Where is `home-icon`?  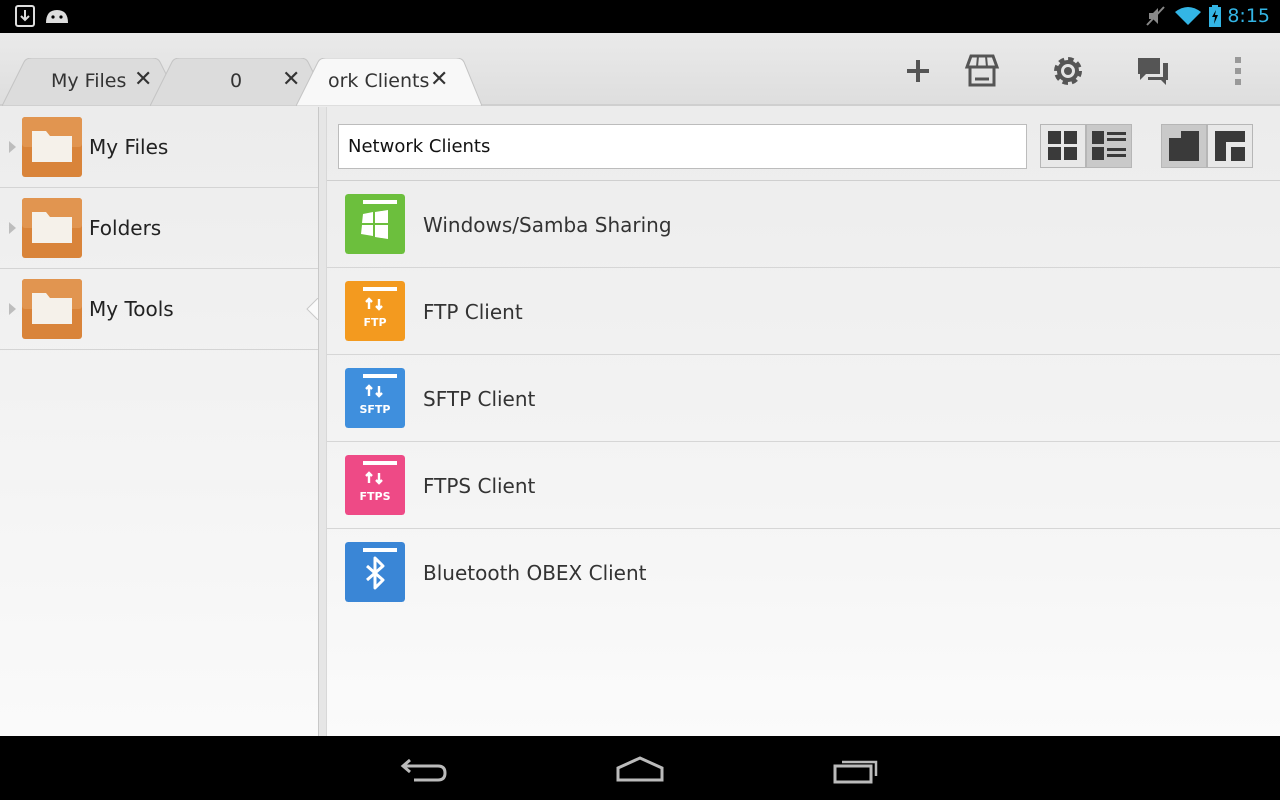 home-icon is located at coordinates (640, 769).